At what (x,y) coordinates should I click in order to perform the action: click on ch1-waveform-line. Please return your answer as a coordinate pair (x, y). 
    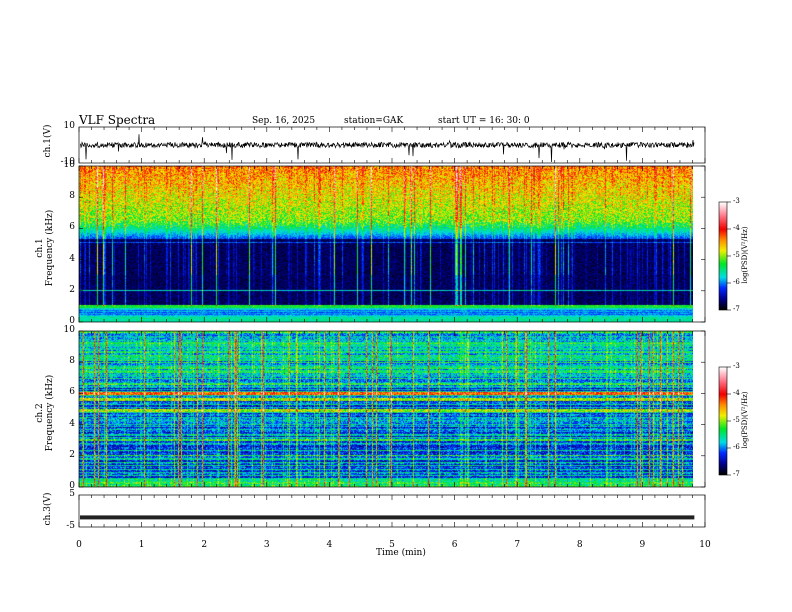
    Looking at the image, I should click on (387, 148).